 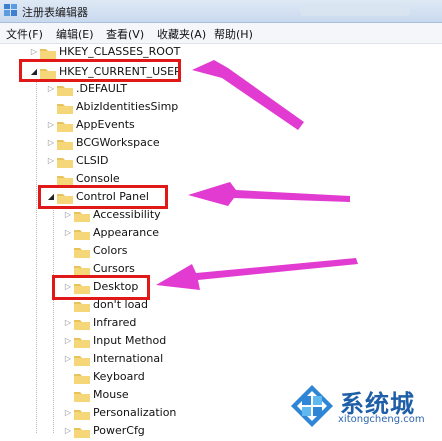 What do you see at coordinates (92, 160) in the screenshot?
I see `tree-node-label: CLSID` at bounding box center [92, 160].